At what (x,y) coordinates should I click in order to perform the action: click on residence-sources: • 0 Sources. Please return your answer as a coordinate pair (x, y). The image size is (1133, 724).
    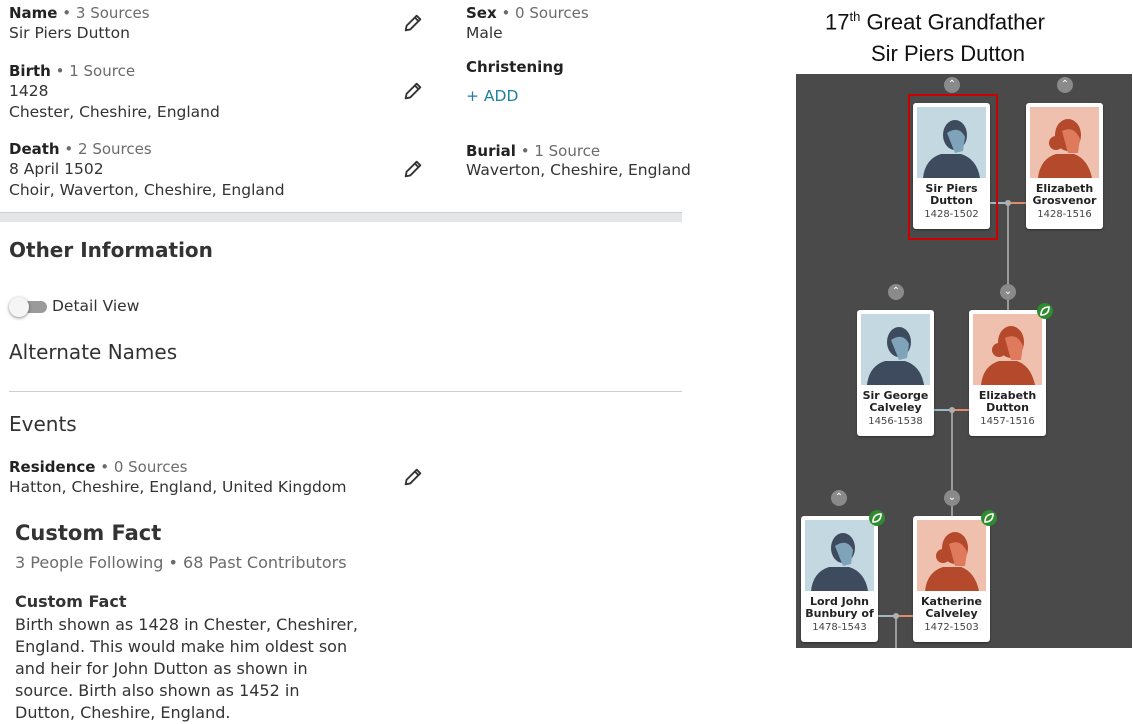
    Looking at the image, I should click on (143, 467).